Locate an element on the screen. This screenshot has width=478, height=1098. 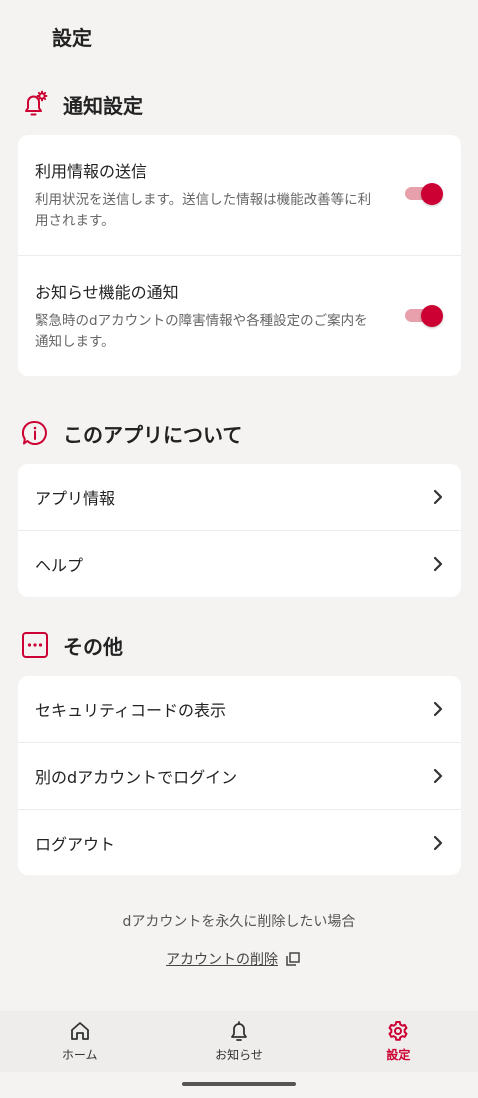
app-info-label: アプリ情報 is located at coordinates (75, 498).